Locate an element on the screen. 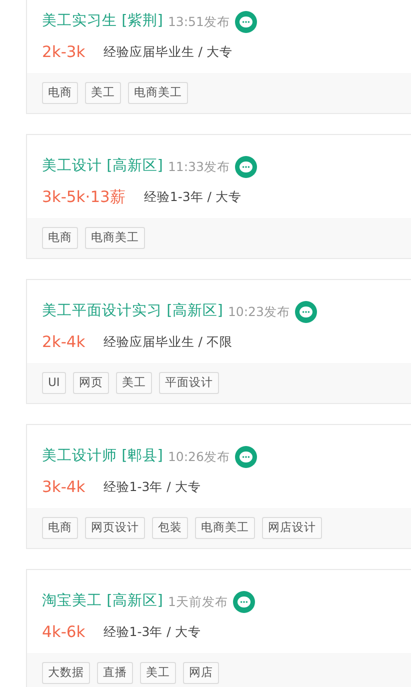 This screenshot has height=687, width=411. post-time: 11:33发布 is located at coordinates (199, 167).